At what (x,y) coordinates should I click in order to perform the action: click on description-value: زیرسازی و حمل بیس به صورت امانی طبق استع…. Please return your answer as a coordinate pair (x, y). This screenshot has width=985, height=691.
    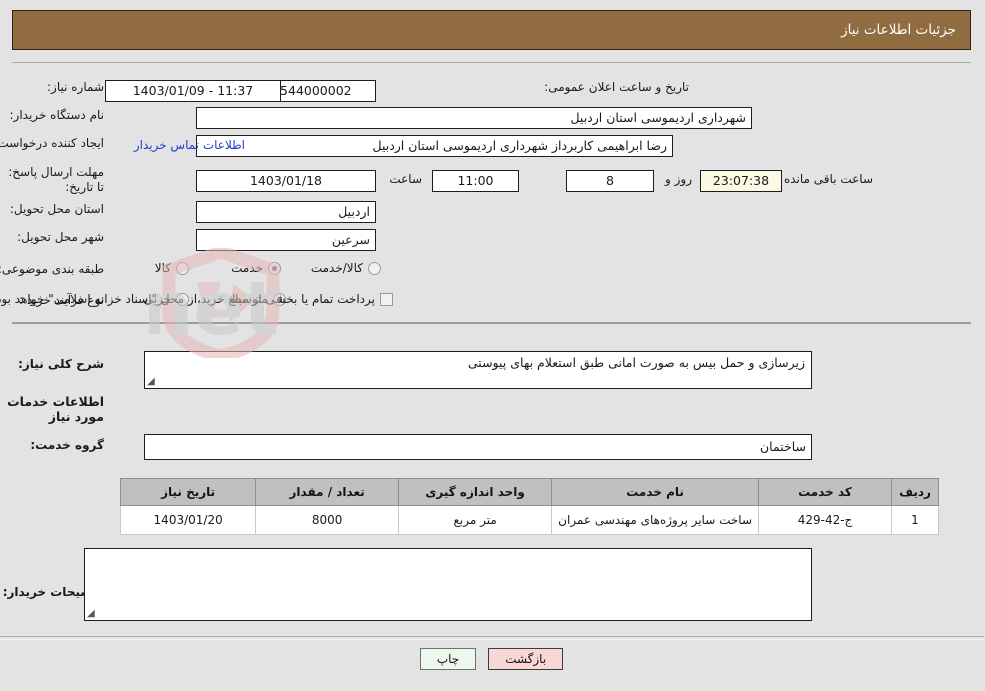
    Looking at the image, I should click on (637, 362).